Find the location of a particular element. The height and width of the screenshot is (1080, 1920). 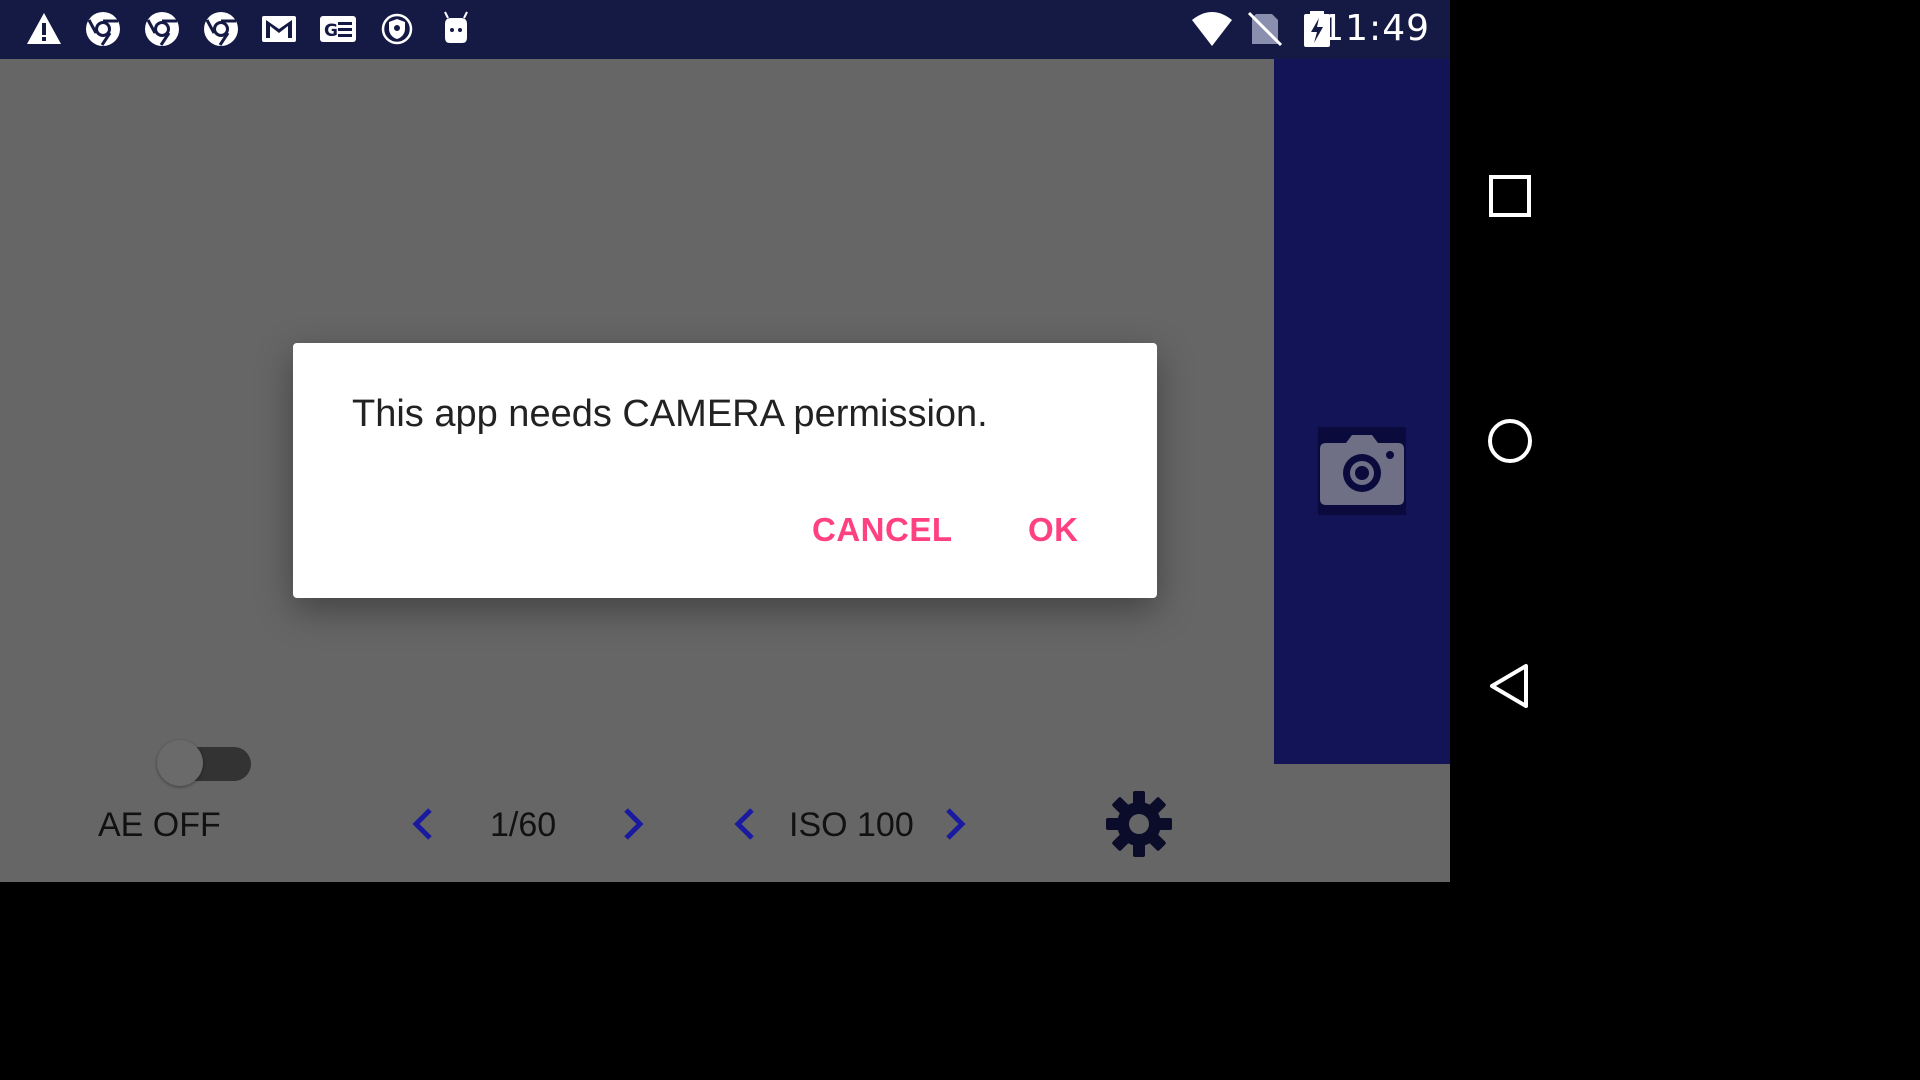

shutter-next-chevron-icon is located at coordinates (633, 824).